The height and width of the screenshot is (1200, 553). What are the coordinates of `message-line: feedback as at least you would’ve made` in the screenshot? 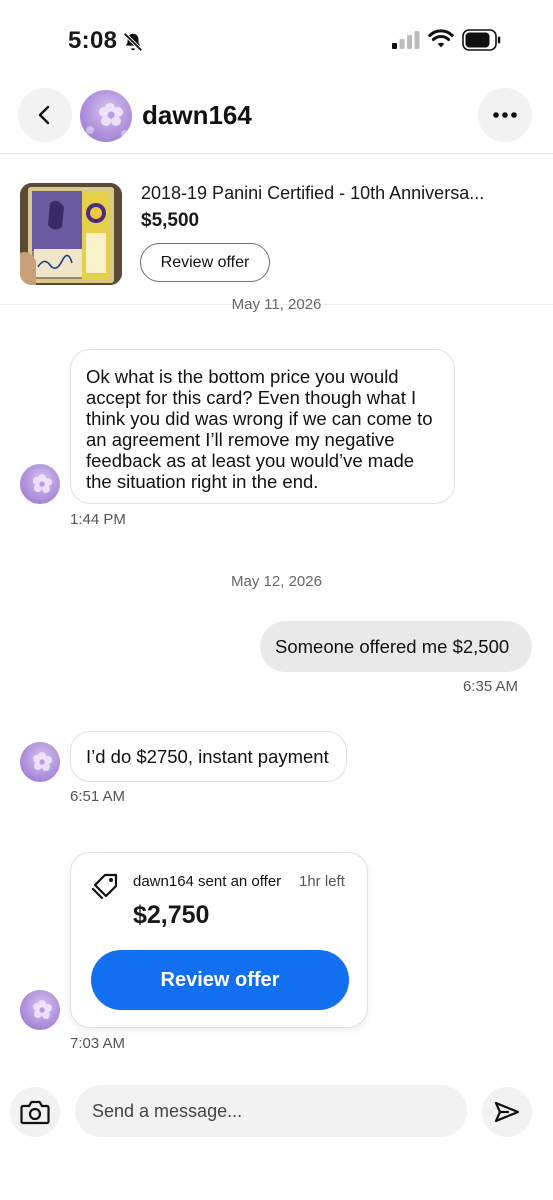 It's located at (250, 460).